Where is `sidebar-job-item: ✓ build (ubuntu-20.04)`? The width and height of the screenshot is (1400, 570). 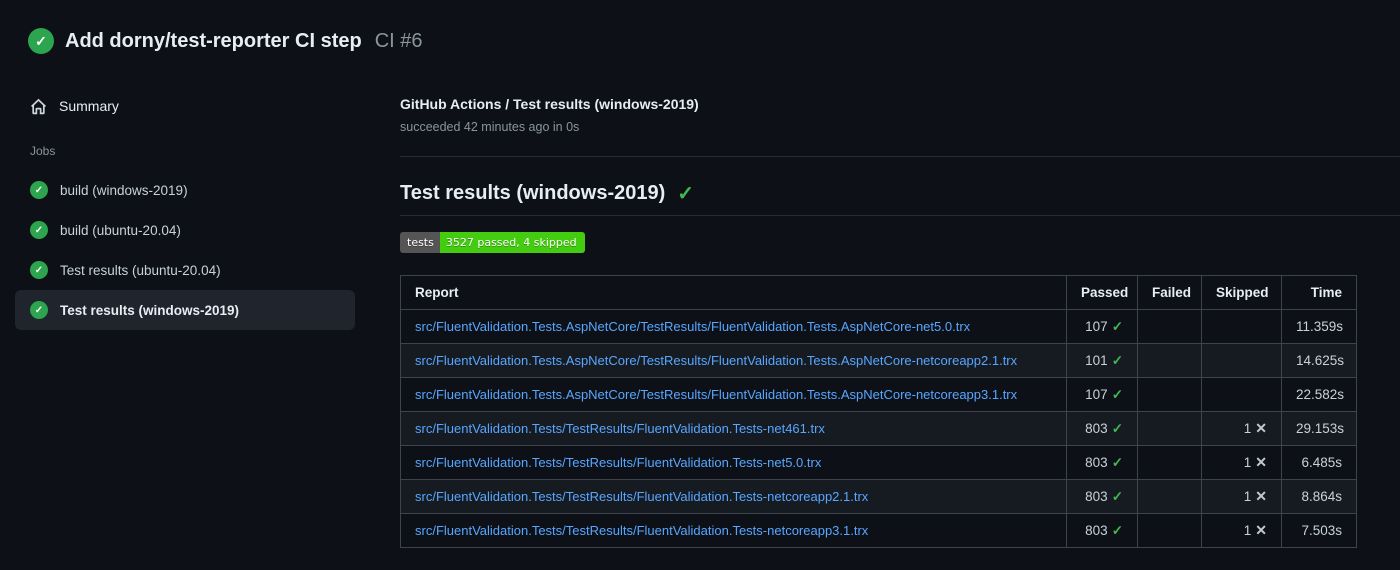
sidebar-job-item: ✓ build (ubuntu-20.04) is located at coordinates (185, 230).